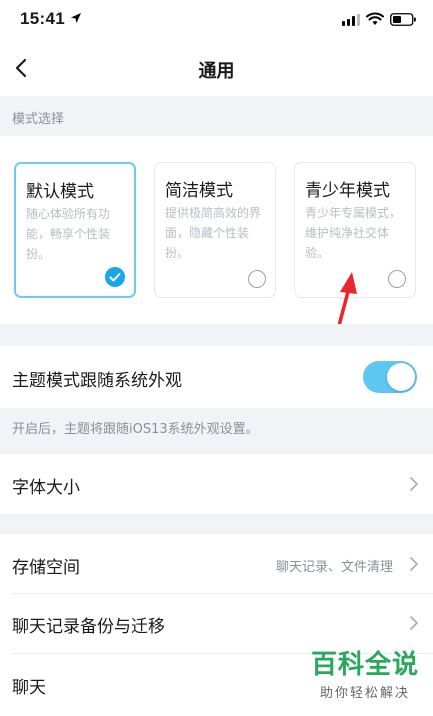 This screenshot has width=433, height=716. I want to click on theme-hint-text: 开启后，主题将跟随iOS13系统外观设置。, so click(135, 429).